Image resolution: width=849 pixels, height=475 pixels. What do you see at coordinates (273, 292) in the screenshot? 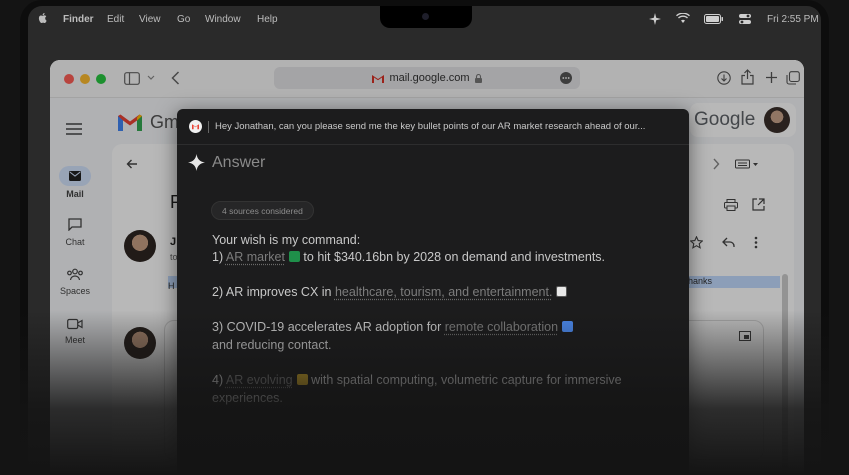
I see `point-2-text: 2) AR improves CX in` at bounding box center [273, 292].